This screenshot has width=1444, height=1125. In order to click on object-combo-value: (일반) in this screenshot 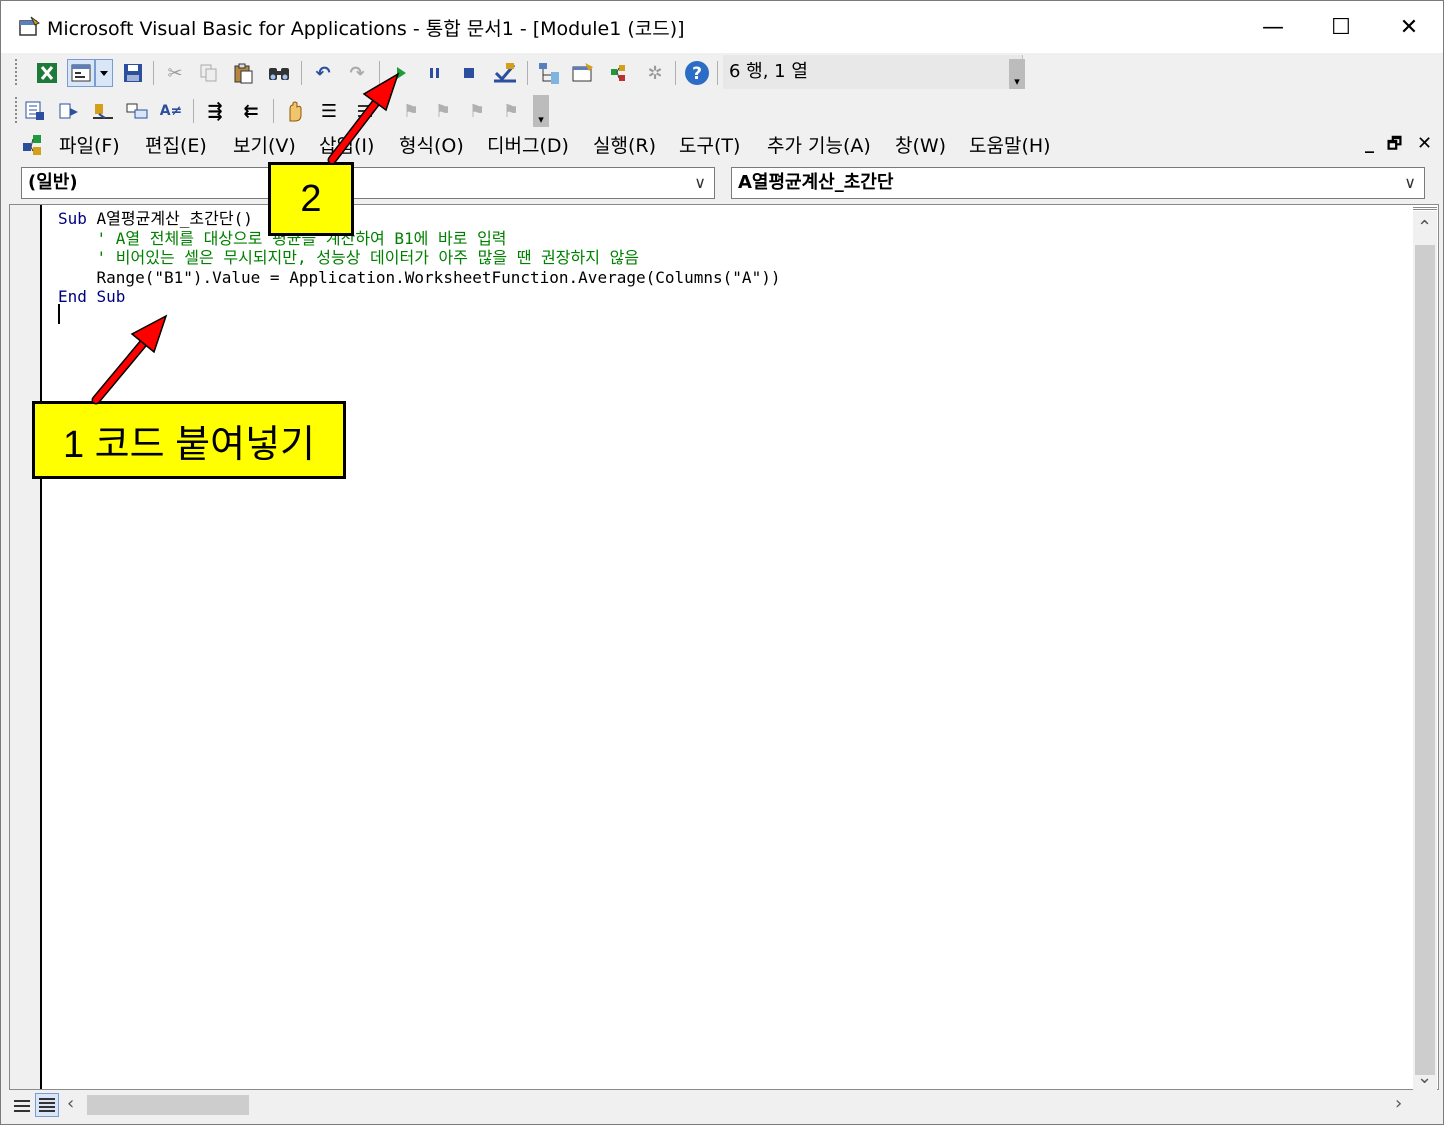, I will do `click(53, 182)`.